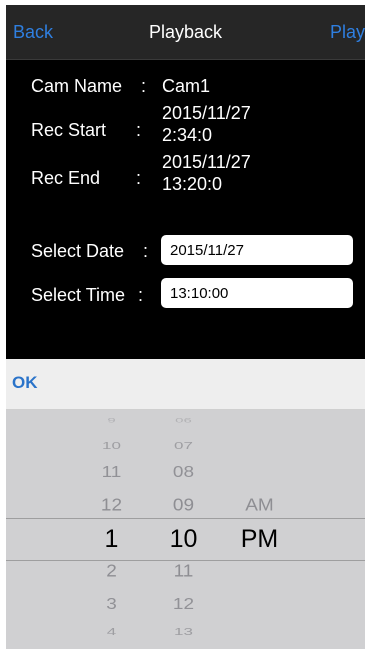 This screenshot has height=657, width=371. What do you see at coordinates (257, 250) in the screenshot?
I see `select-date-field` at bounding box center [257, 250].